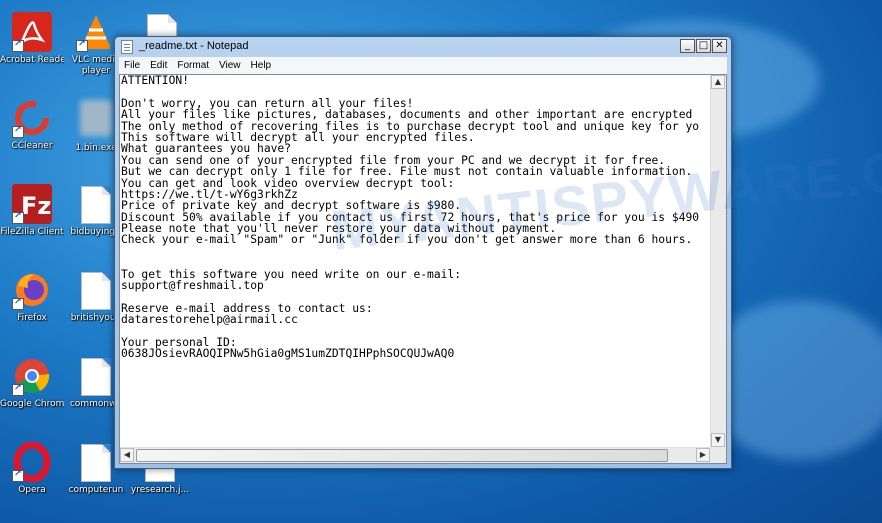  Describe the element at coordinates (127, 47) in the screenshot. I see `notepad-icon` at that location.